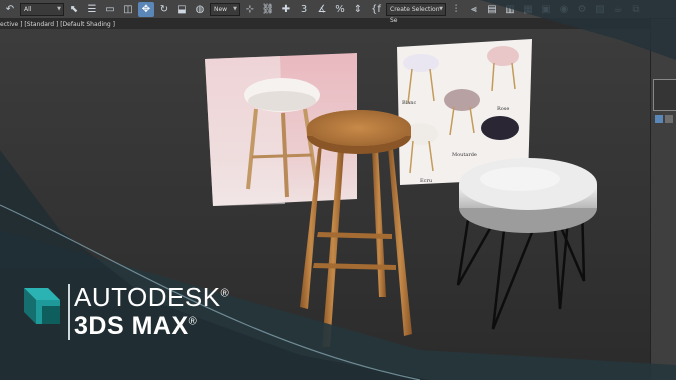 The width and height of the screenshot is (676, 380). I want to click on spinner-snap-icon: ⇕, so click(358, 9).